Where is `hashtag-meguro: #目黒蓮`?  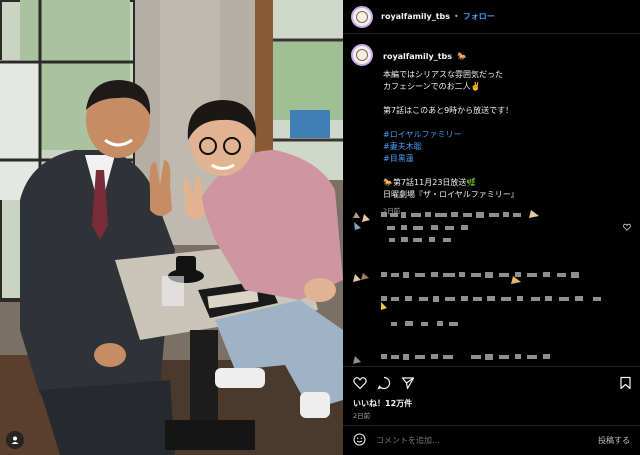 hashtag-meguro: #目黒蓮 is located at coordinates (503, 159).